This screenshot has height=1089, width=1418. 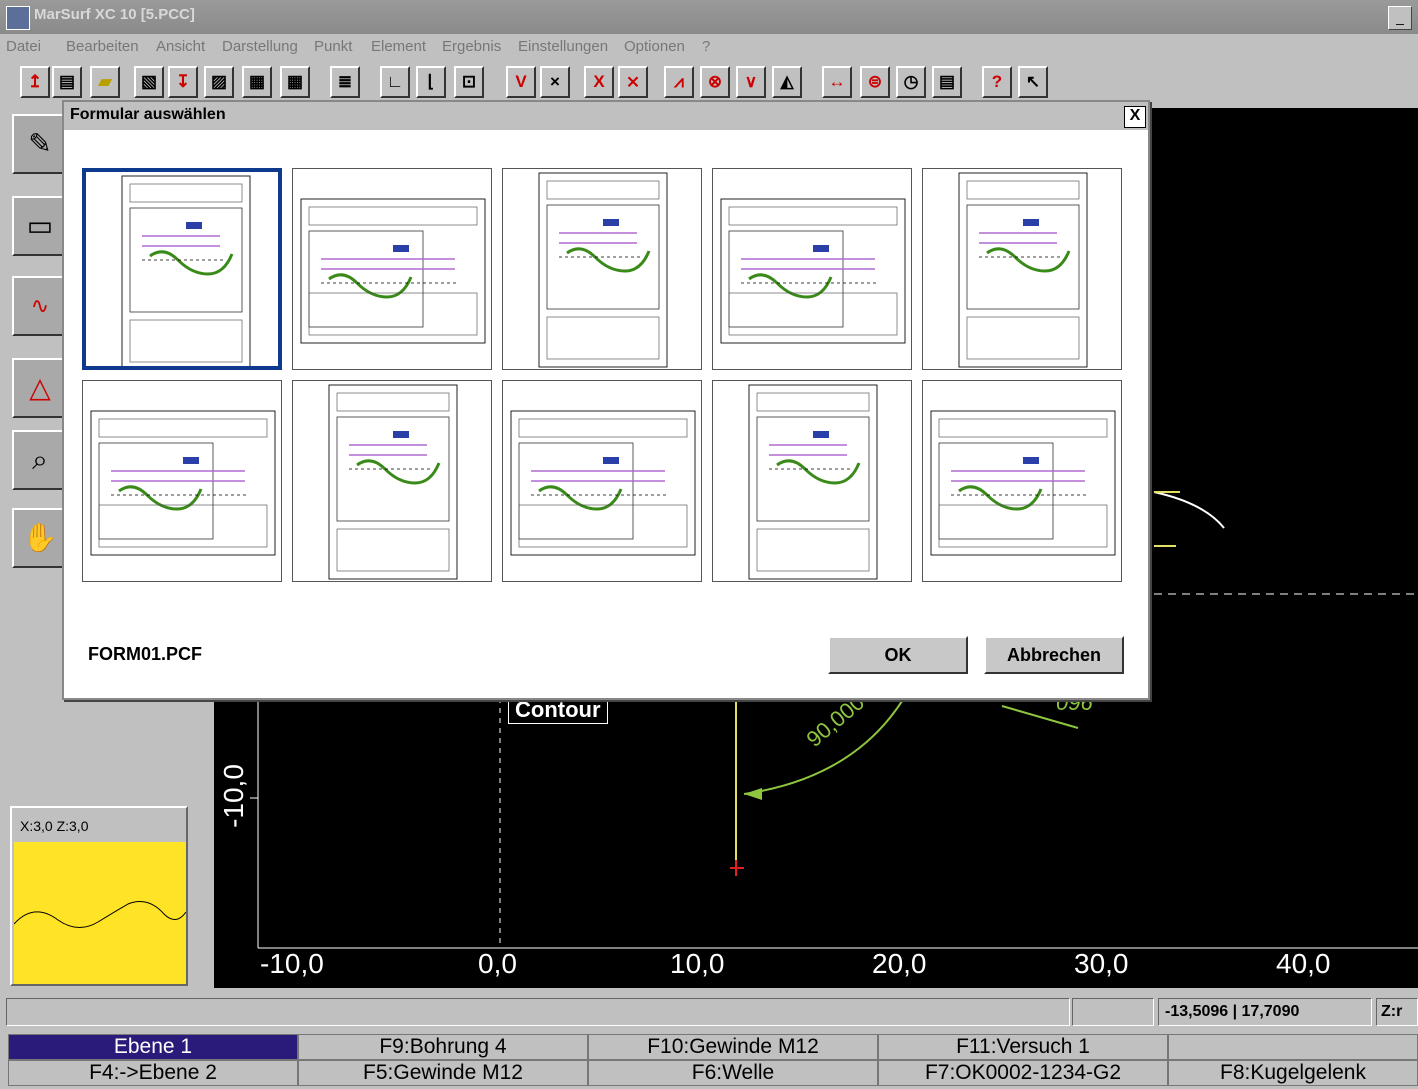 I want to click on point-cut-icon: ⨯, so click(x=633, y=82).